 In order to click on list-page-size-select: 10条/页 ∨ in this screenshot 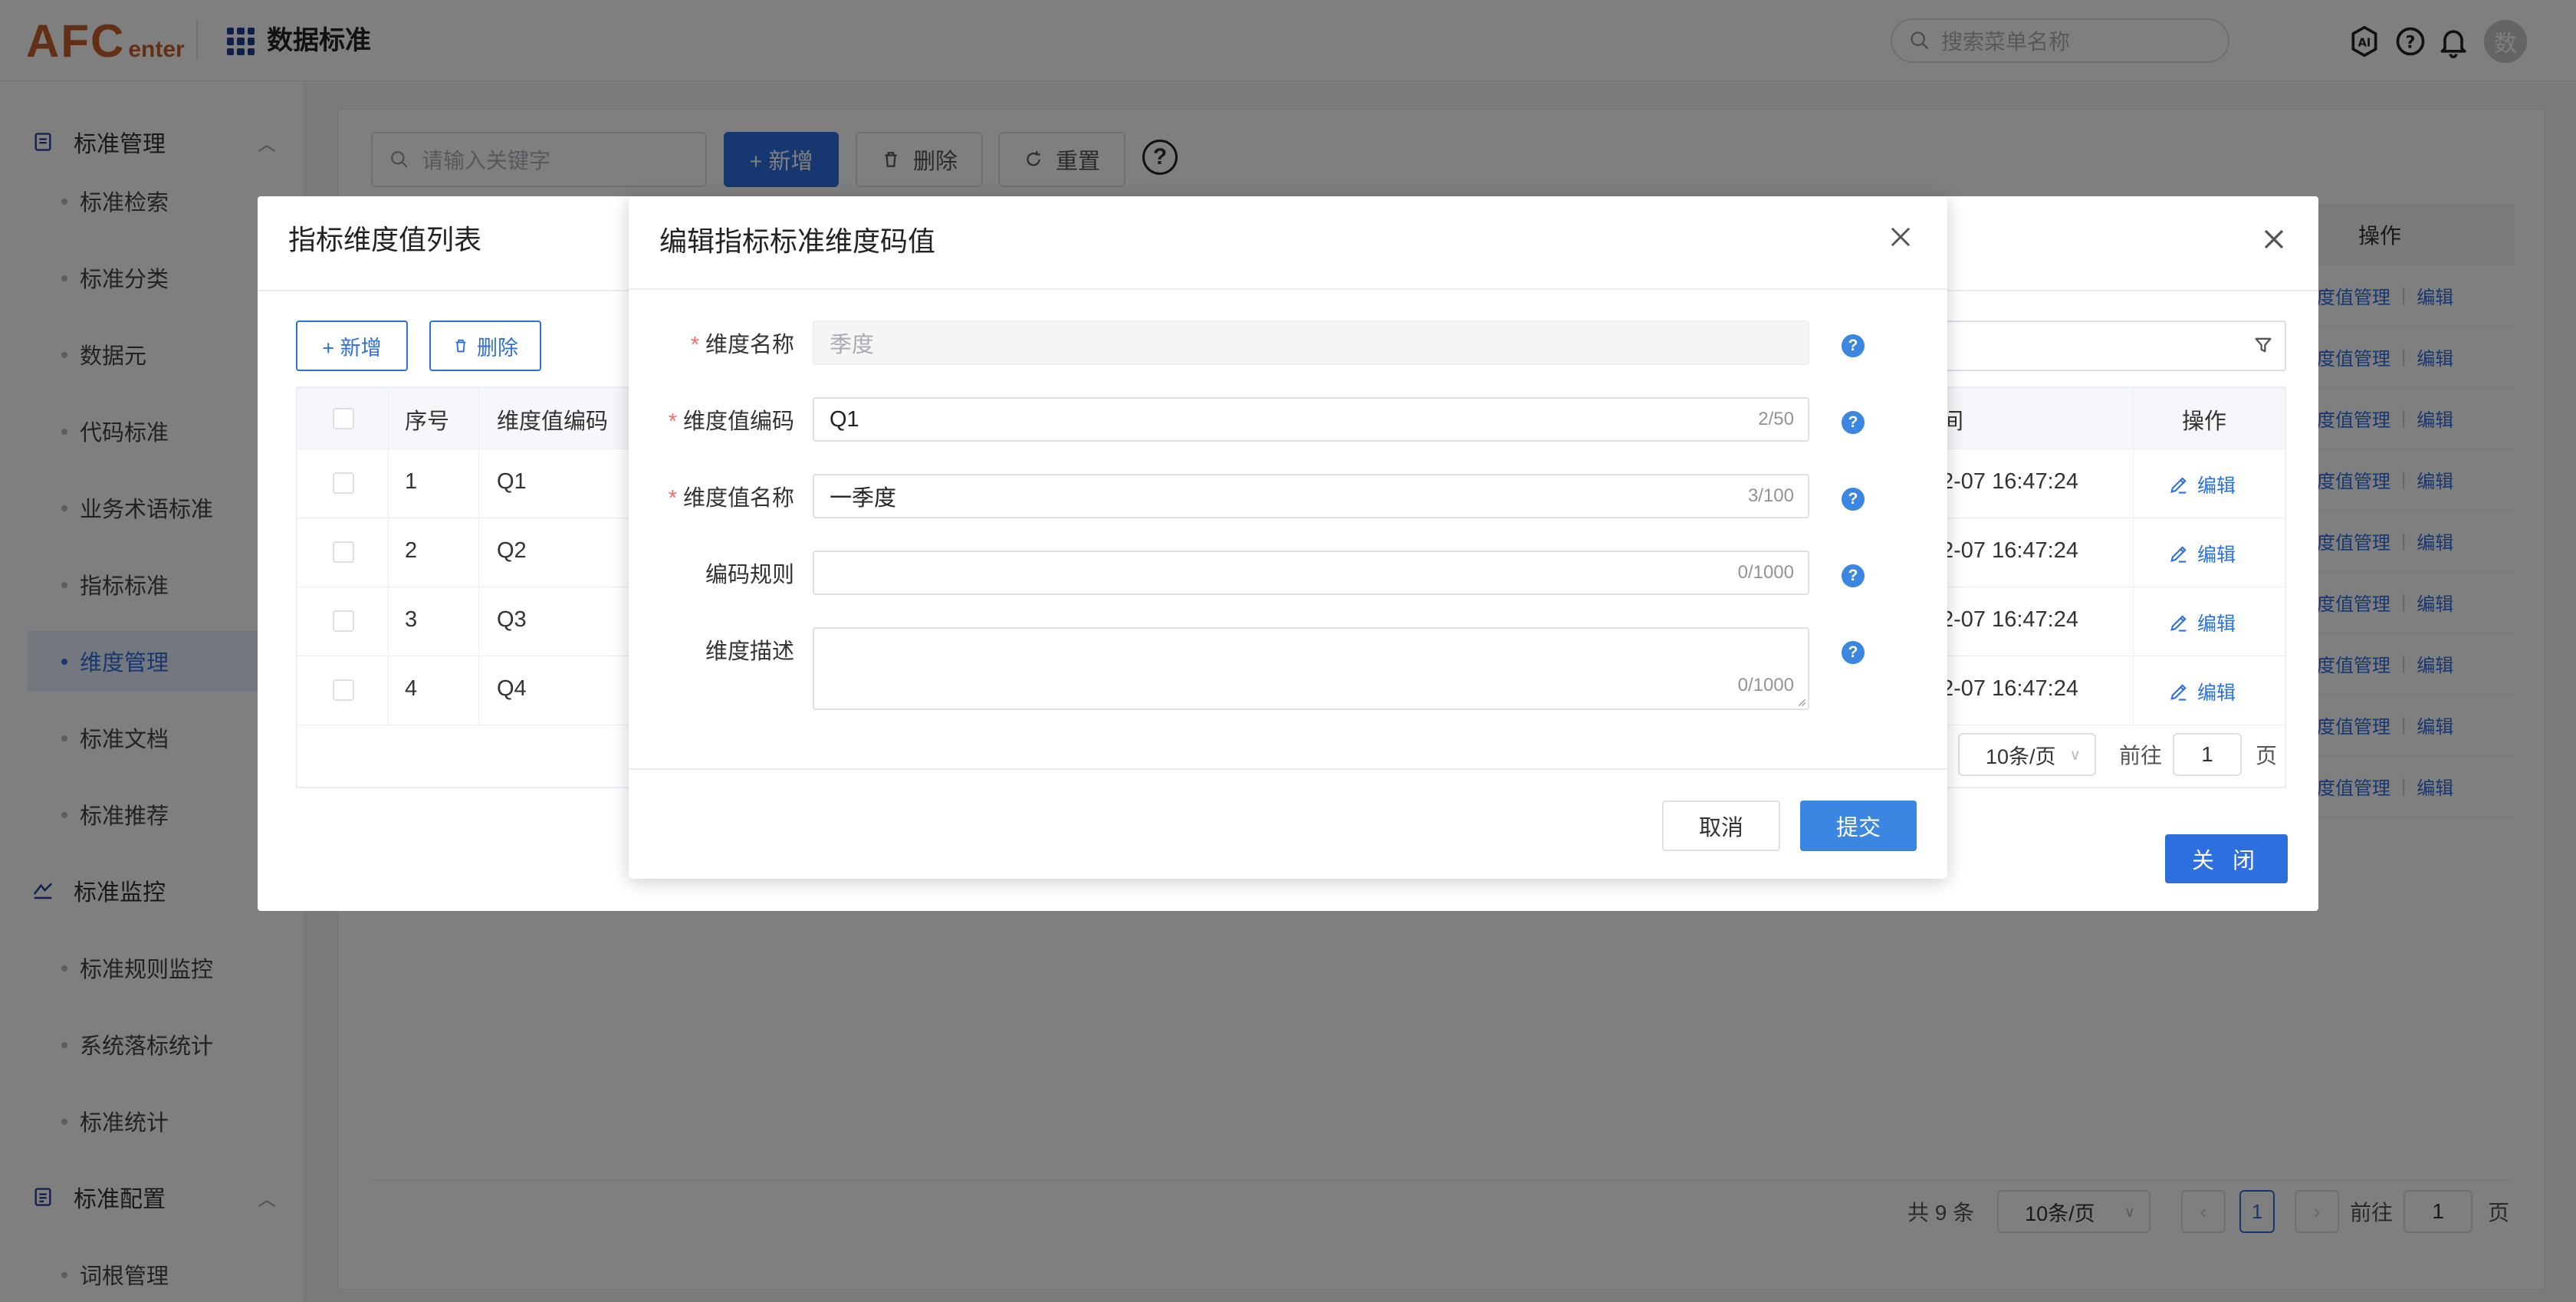, I will do `click(2027, 754)`.